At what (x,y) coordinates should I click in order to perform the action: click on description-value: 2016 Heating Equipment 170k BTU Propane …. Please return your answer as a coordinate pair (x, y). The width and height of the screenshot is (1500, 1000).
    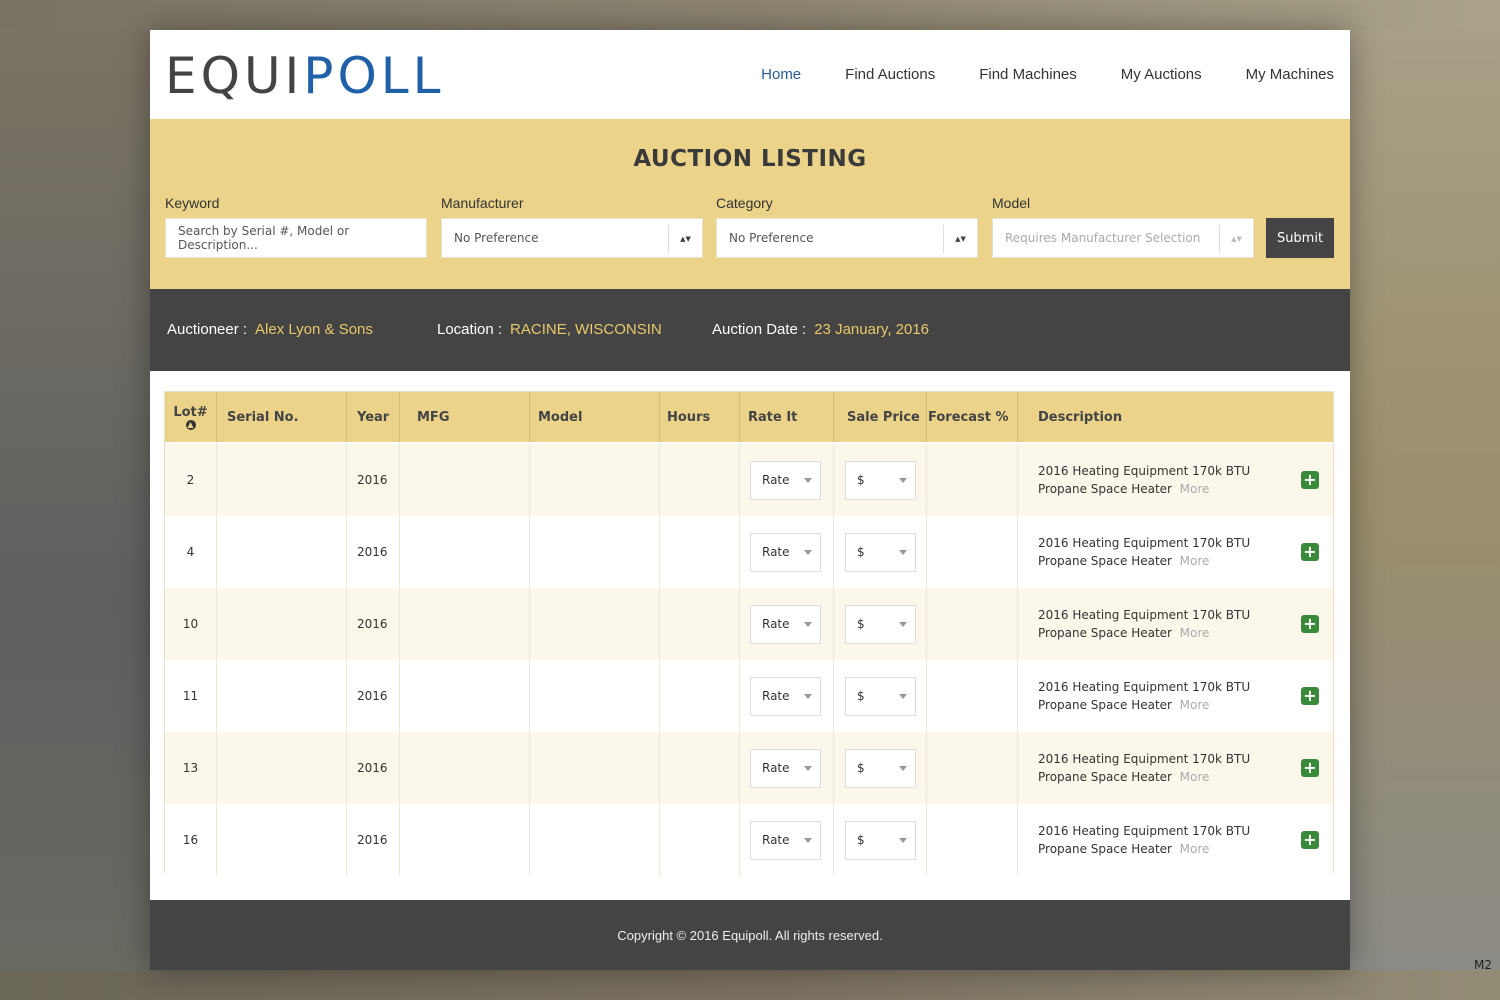
    Looking at the image, I should click on (1144, 768).